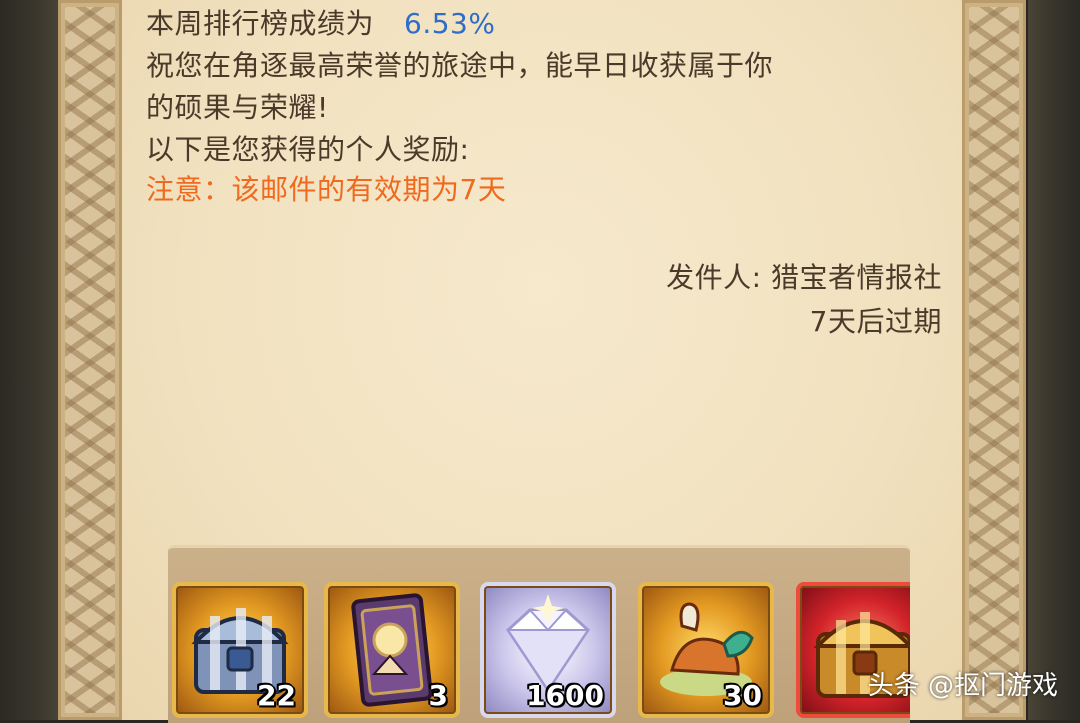 This screenshot has width=1080, height=723. Describe the element at coordinates (392, 650) in the screenshot. I see `reward-item: 3` at that location.